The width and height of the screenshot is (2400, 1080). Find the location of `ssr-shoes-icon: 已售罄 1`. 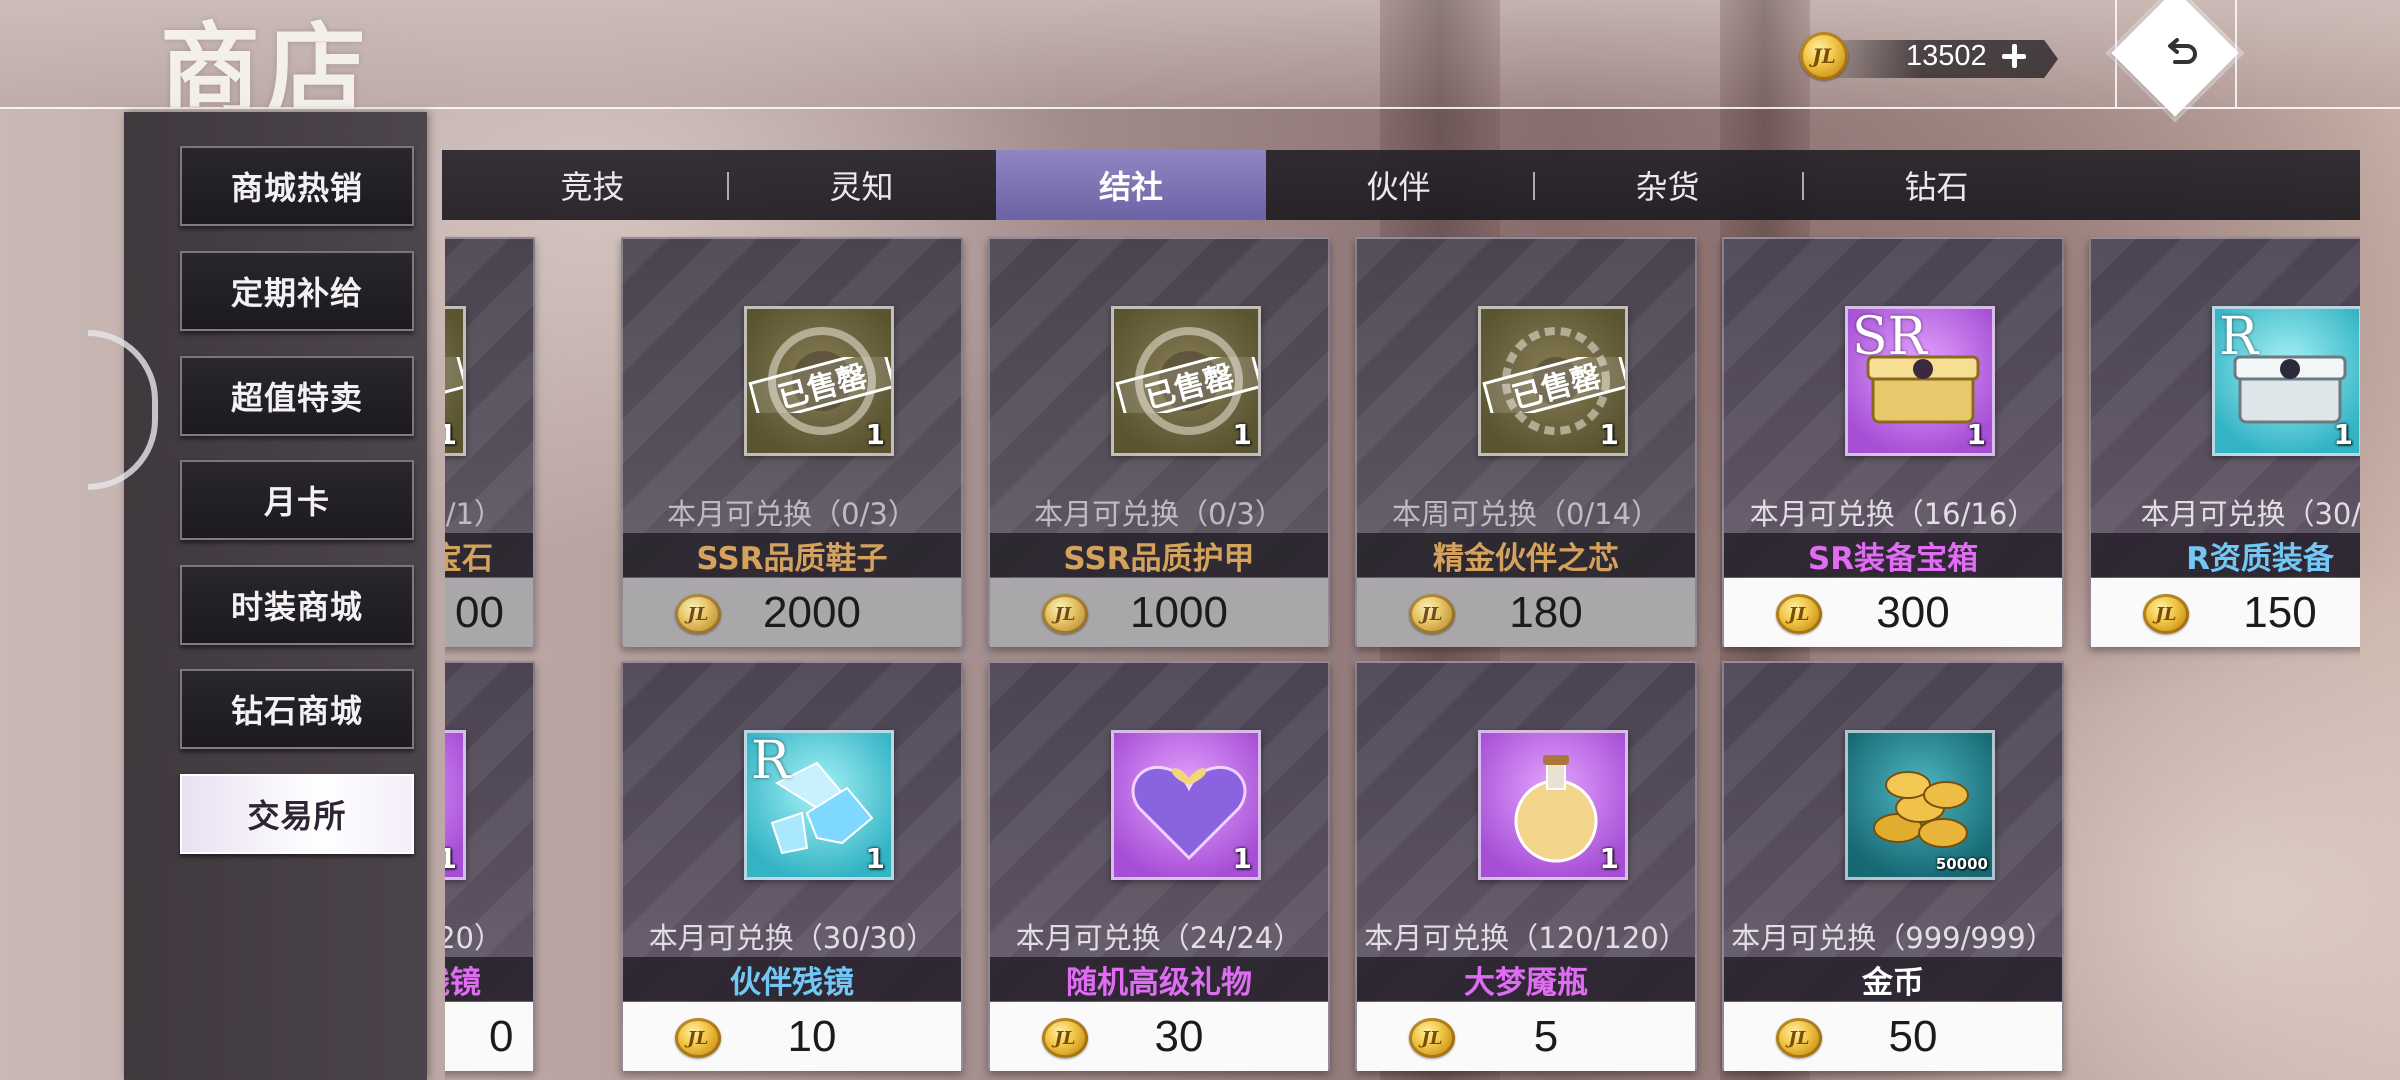

ssr-shoes-icon: 已售罄 1 is located at coordinates (819, 381).